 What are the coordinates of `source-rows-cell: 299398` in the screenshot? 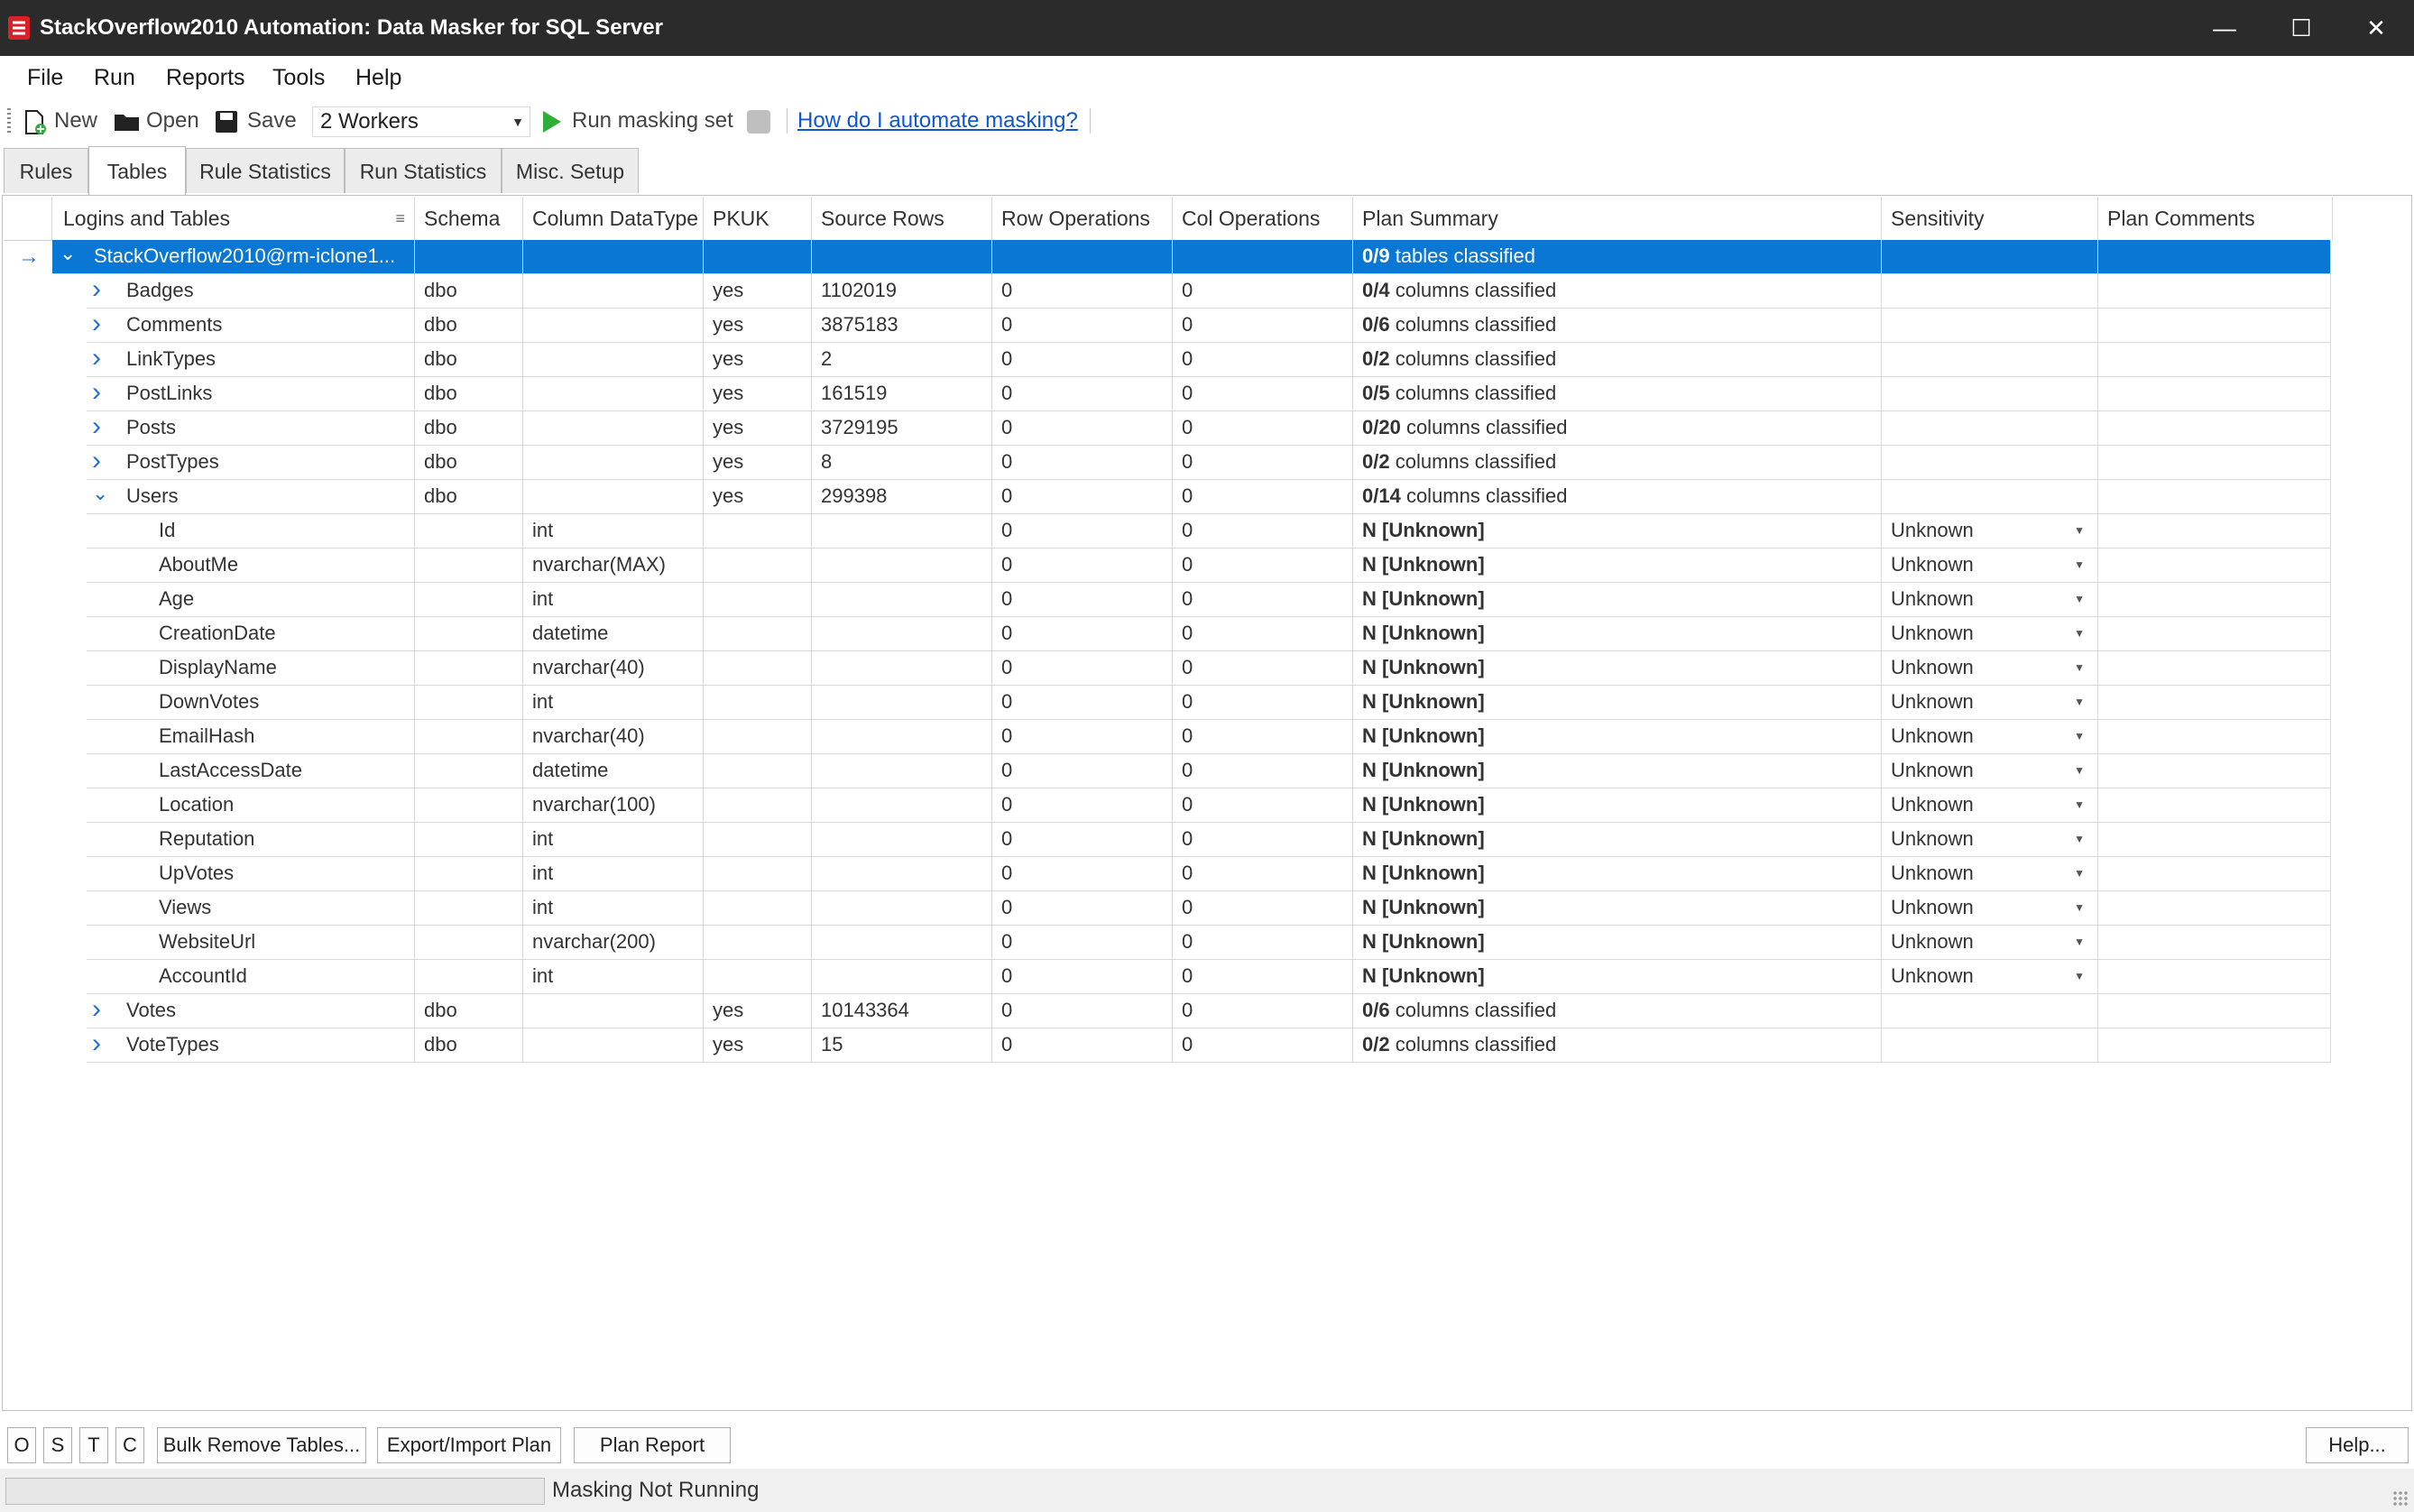 It's located at (902, 497).